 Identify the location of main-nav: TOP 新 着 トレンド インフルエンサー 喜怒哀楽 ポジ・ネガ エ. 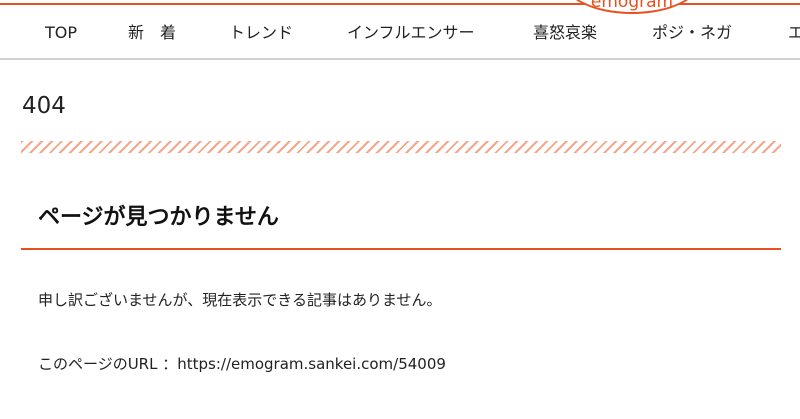
(400, 32).